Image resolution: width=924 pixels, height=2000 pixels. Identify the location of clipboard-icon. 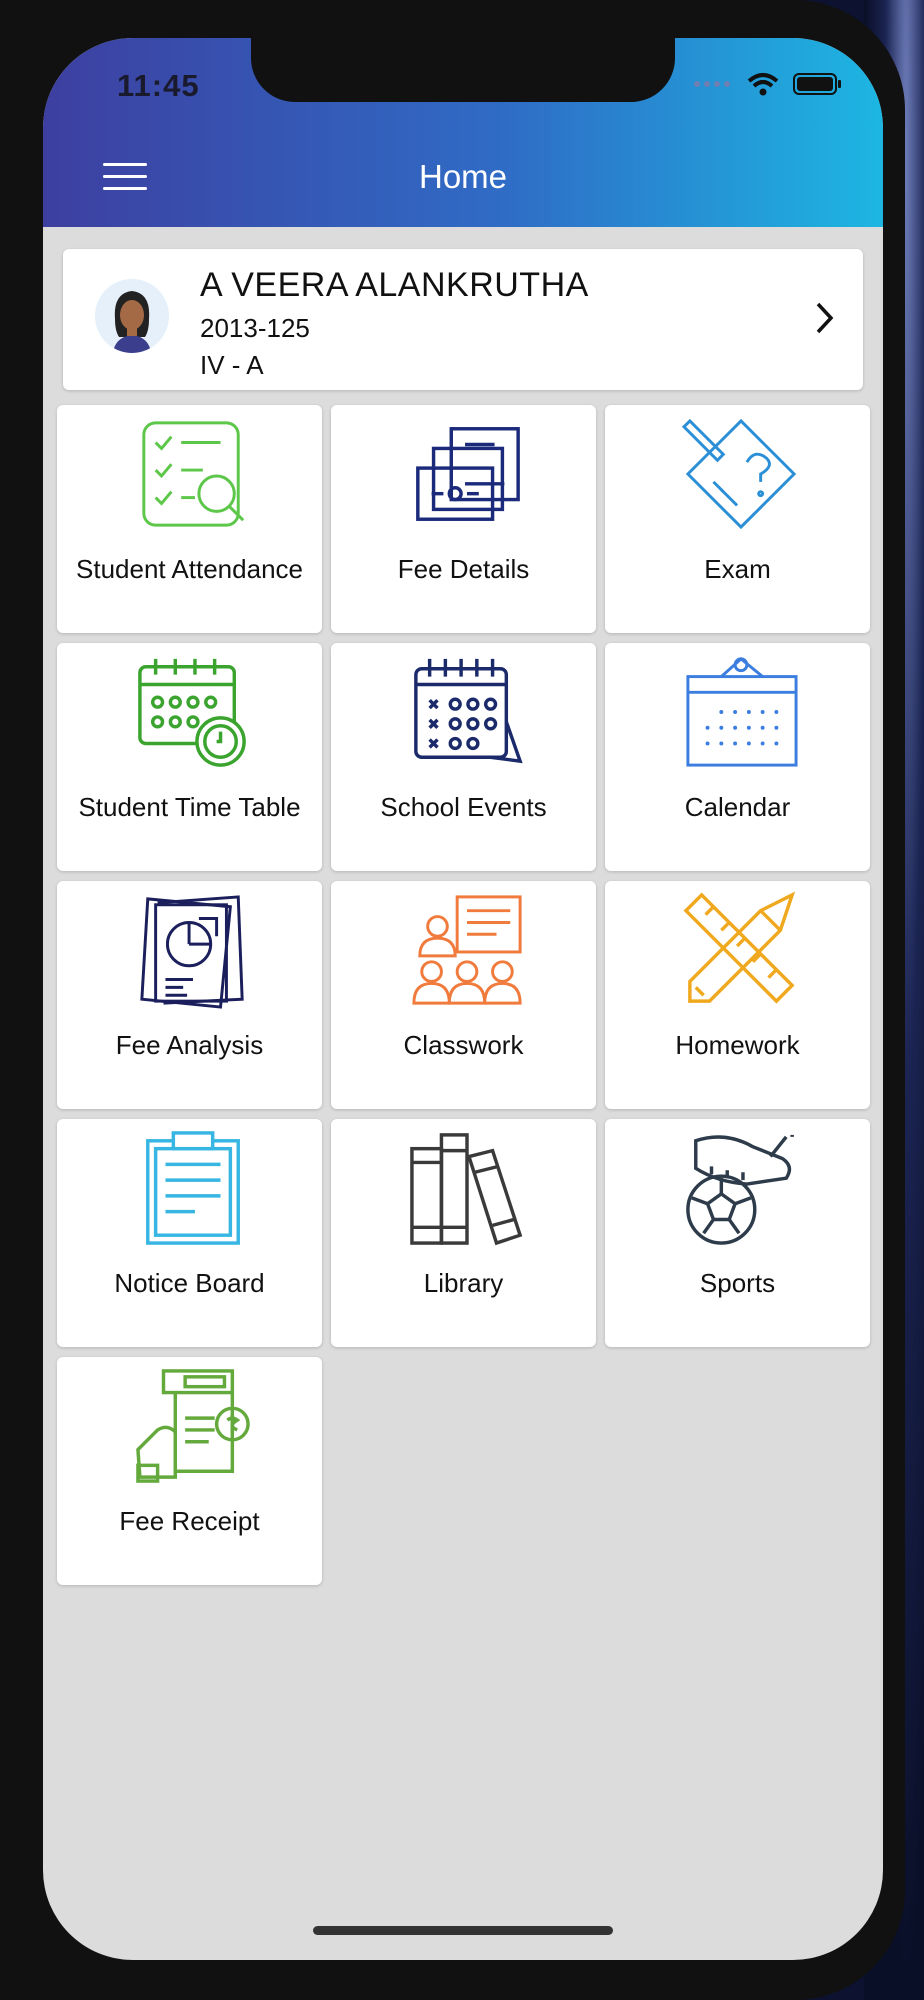
(193, 1188).